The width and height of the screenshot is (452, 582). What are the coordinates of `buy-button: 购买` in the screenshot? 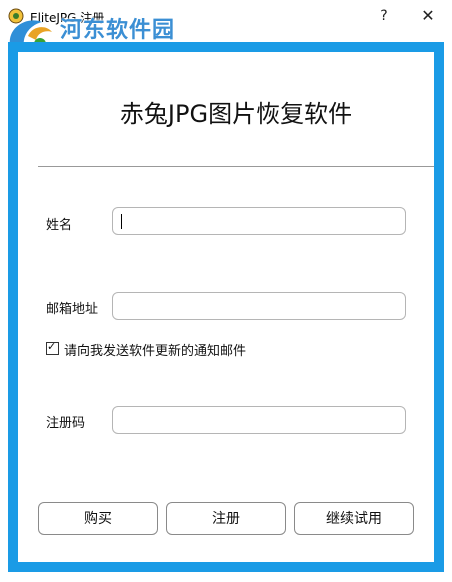 It's located at (98, 518).